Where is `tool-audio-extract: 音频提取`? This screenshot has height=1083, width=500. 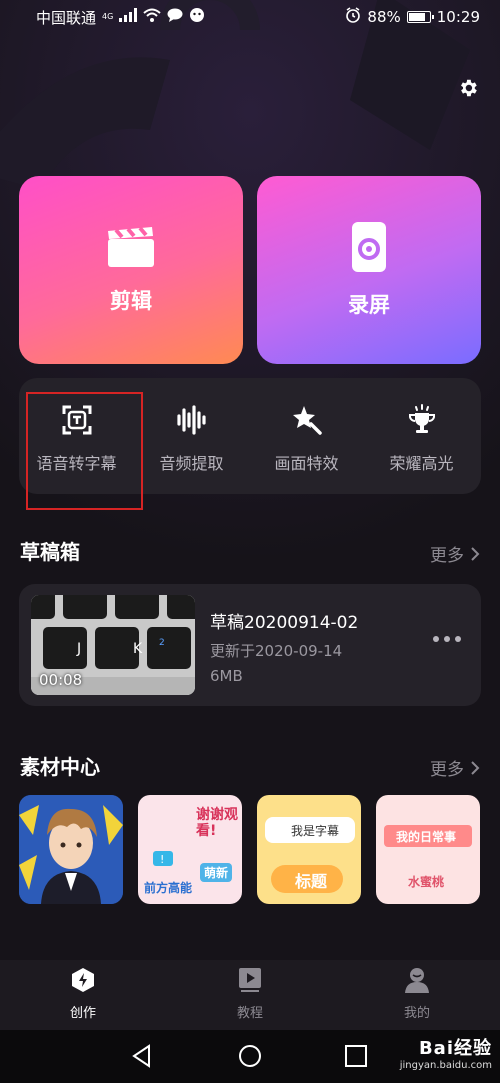
tool-audio-extract: 音频提取 is located at coordinates (191, 436).